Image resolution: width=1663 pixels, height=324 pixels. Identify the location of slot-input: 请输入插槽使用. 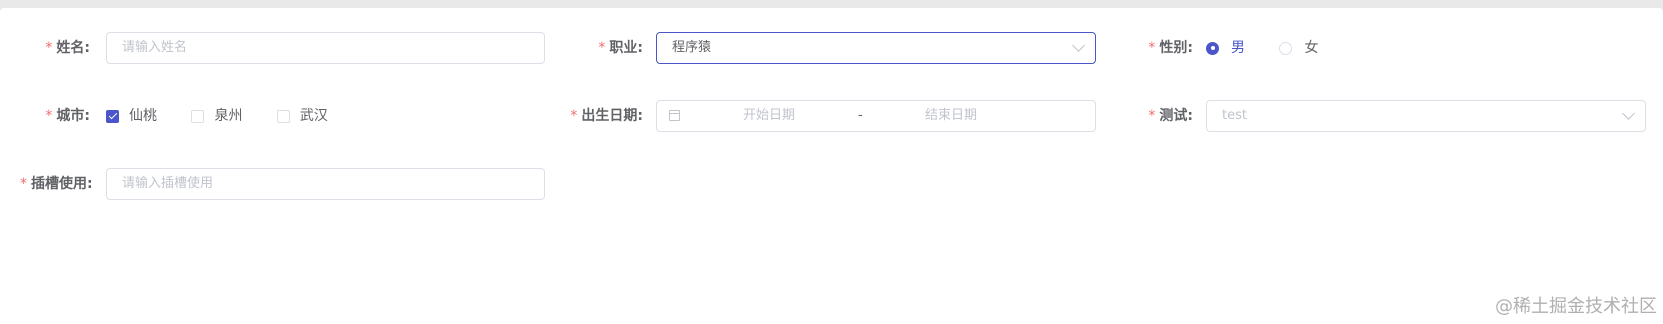
(325, 184).